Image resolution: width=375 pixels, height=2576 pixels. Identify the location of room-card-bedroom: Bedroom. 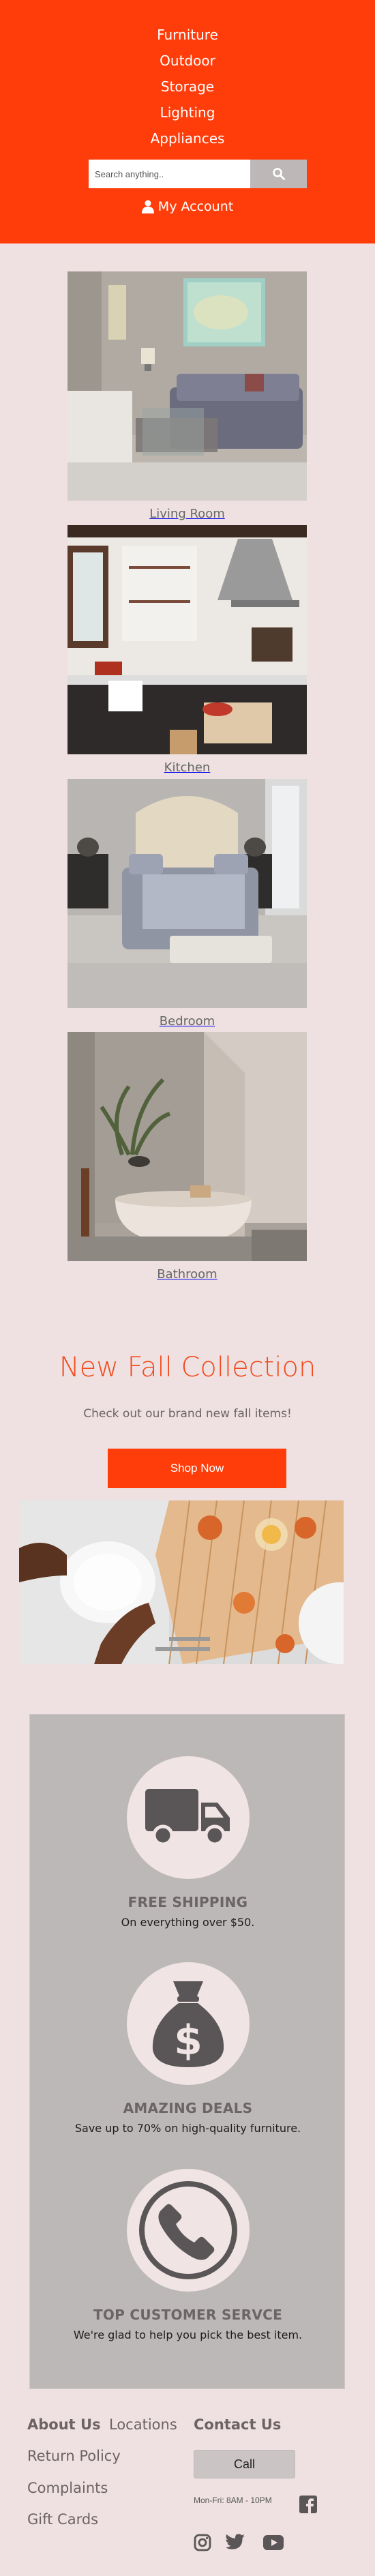
(187, 905).